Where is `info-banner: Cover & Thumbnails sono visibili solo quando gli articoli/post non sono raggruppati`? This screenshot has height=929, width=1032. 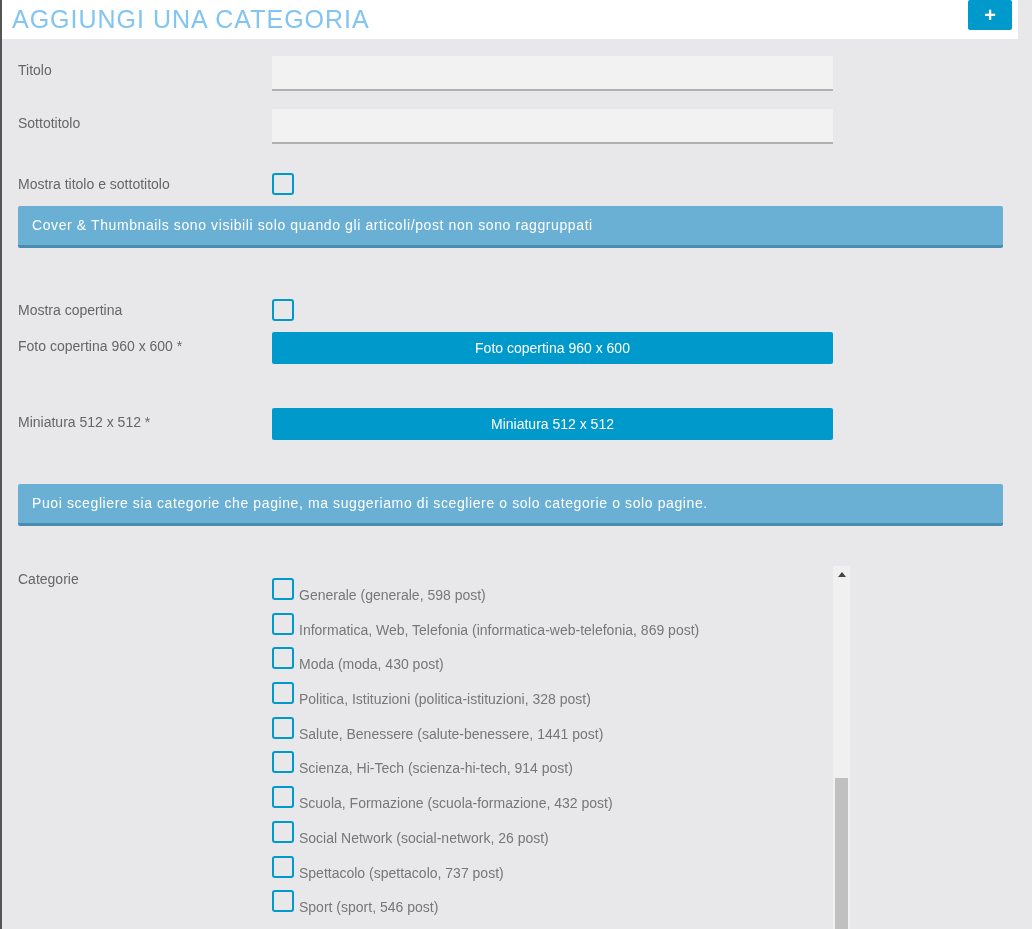
info-banner: Cover & Thumbnails sono visibili solo quando gli articoli/post non sono raggruppati is located at coordinates (510, 227).